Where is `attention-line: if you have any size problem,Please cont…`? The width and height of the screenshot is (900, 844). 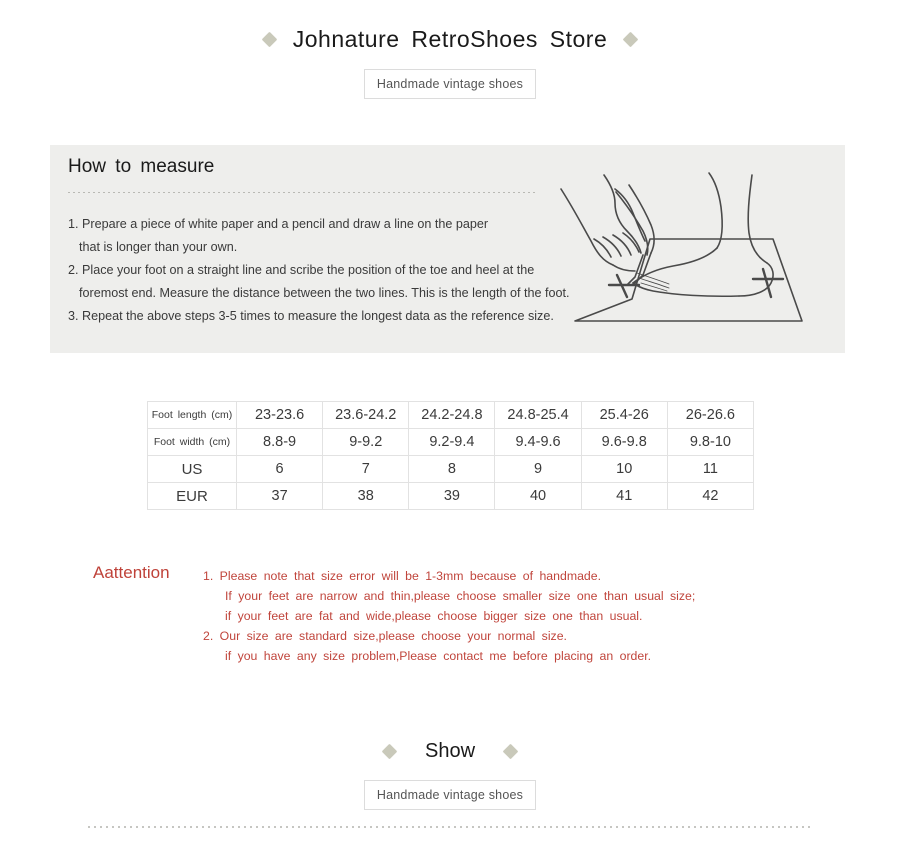 attention-line: if you have any size problem,Please cont… is located at coordinates (438, 656).